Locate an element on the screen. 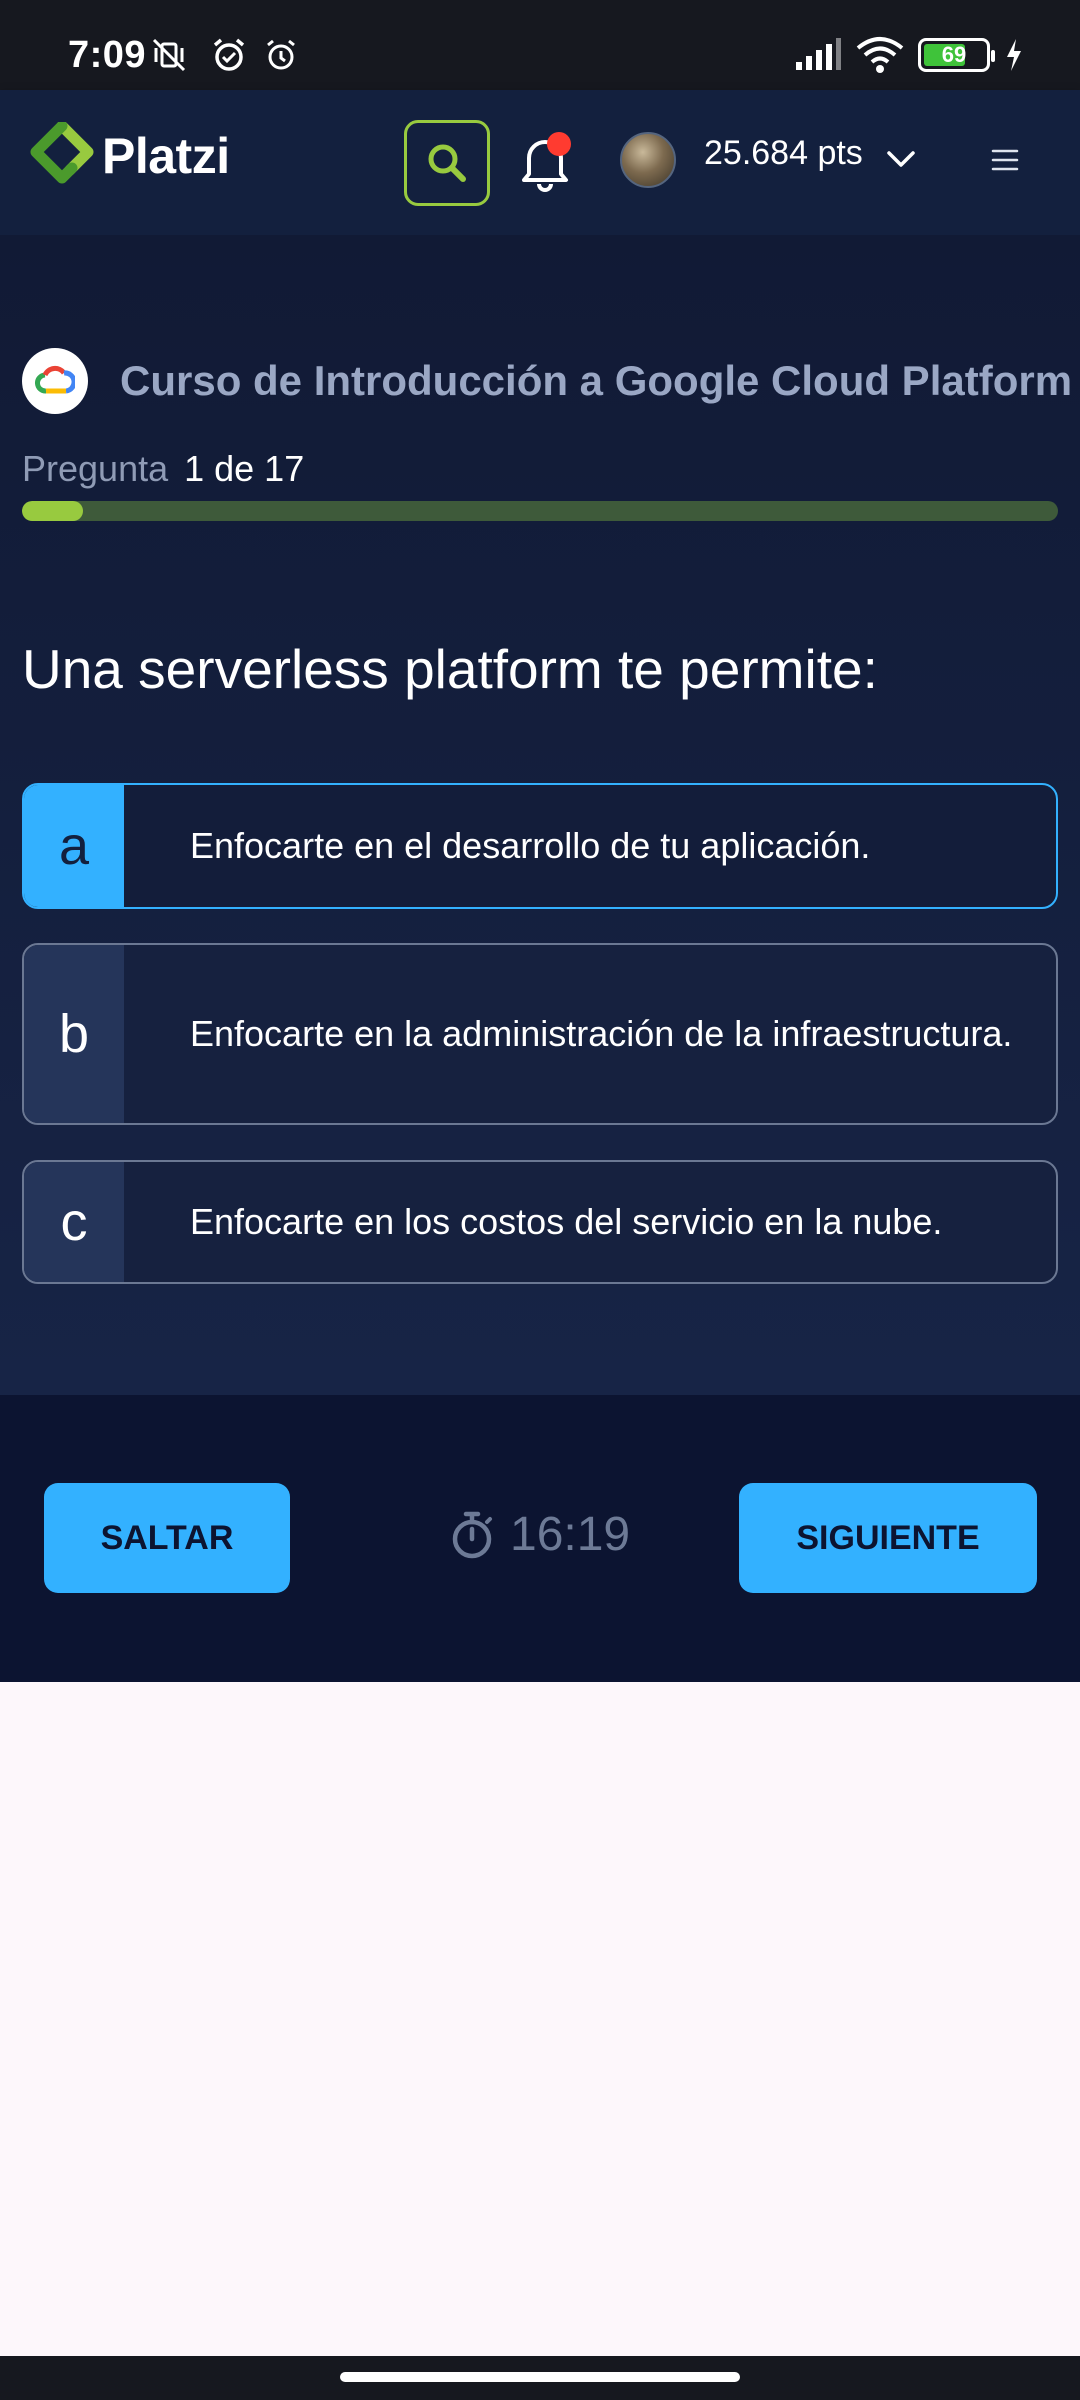 This screenshot has width=1080, height=2400. platzi-logo-icon is located at coordinates (62, 153).